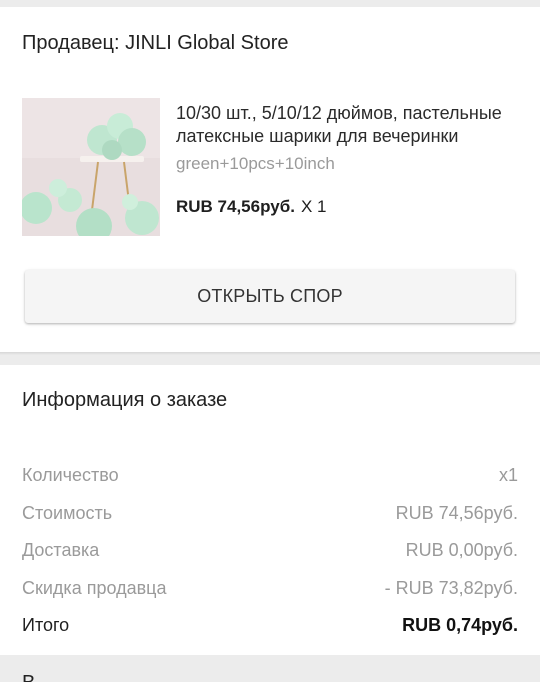 The width and height of the screenshot is (540, 682). Describe the element at coordinates (270, 589) in the screenshot. I see `order-row-seller-discount: Скидка продавца - RUB 73,82руб.` at that location.